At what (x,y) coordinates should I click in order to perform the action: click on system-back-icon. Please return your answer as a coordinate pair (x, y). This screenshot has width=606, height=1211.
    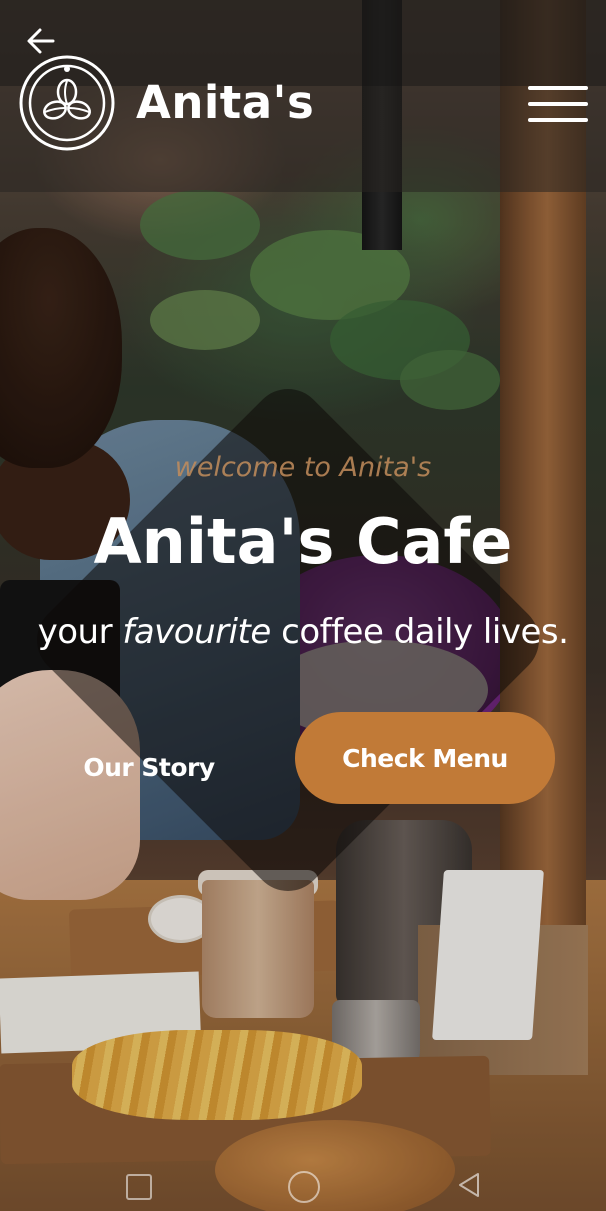
    Looking at the image, I should click on (469, 1185).